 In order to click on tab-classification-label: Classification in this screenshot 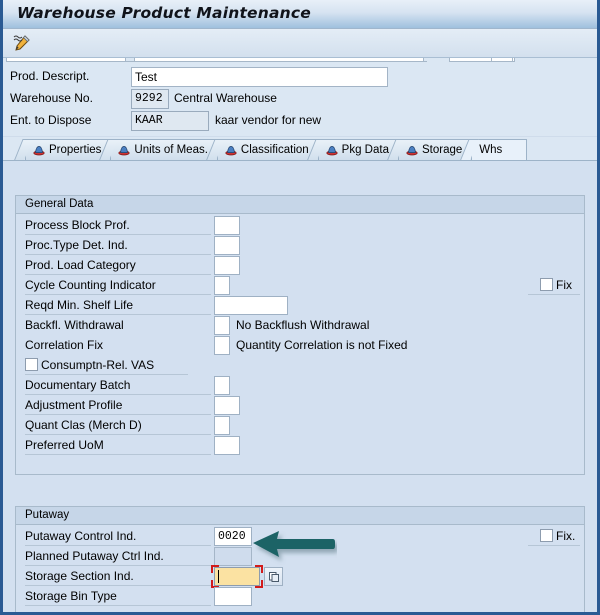, I will do `click(274, 150)`.